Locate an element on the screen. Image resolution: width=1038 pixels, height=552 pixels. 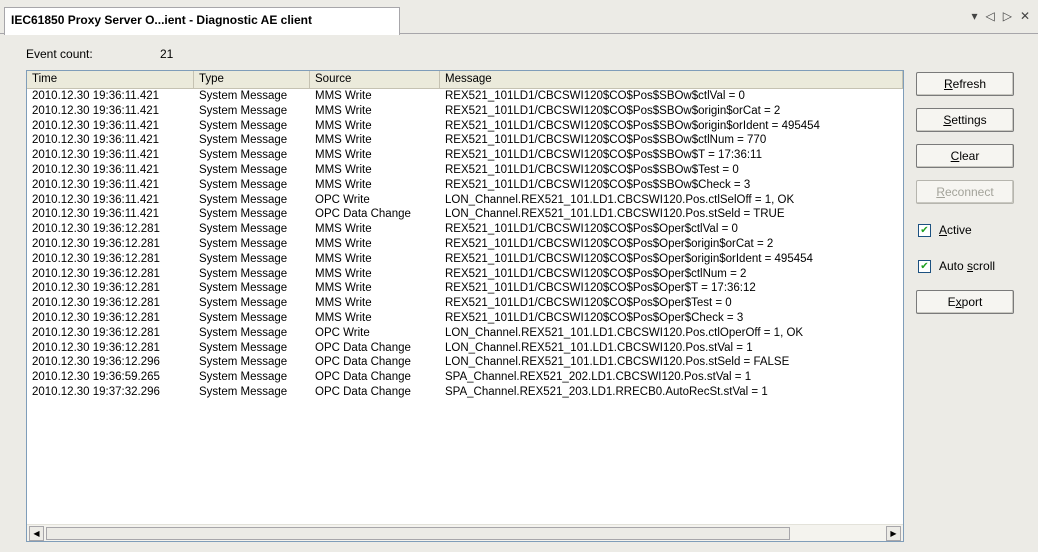
clear-button: Clear is located at coordinates (965, 156).